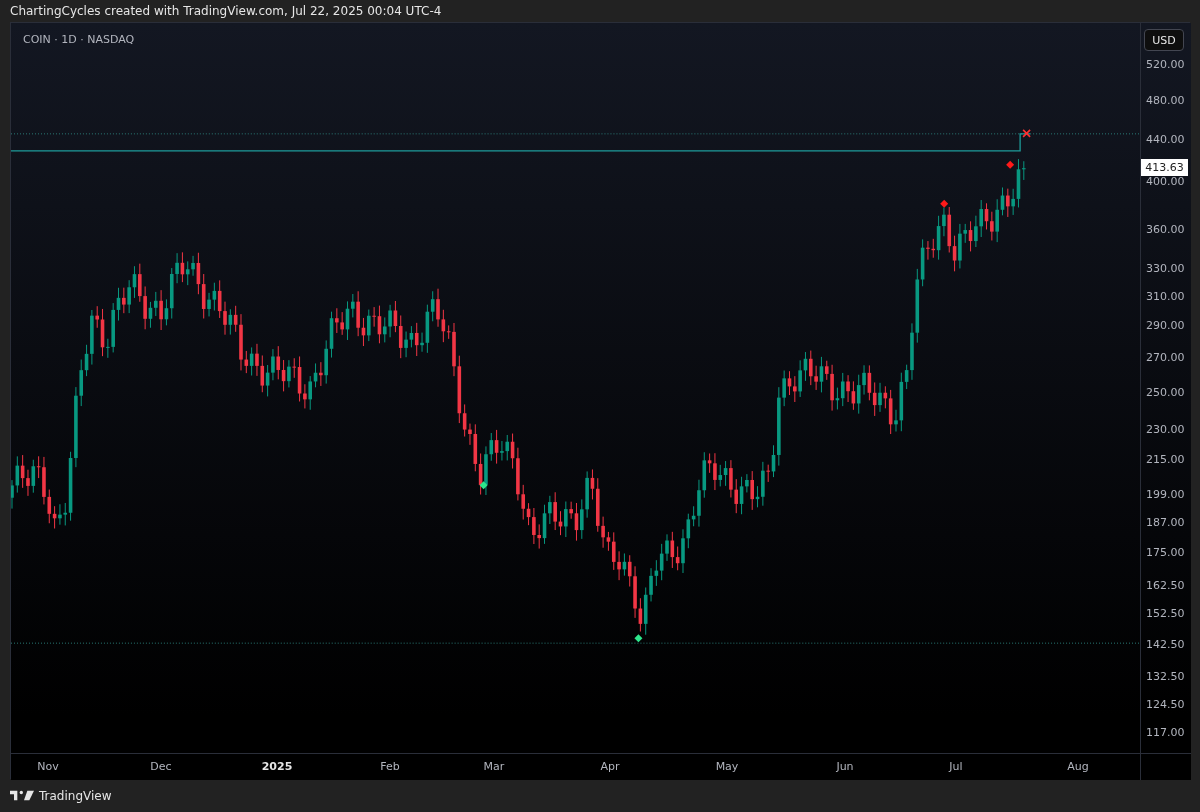  Describe the element at coordinates (1078, 766) in the screenshot. I see `time-label: Aug` at that location.